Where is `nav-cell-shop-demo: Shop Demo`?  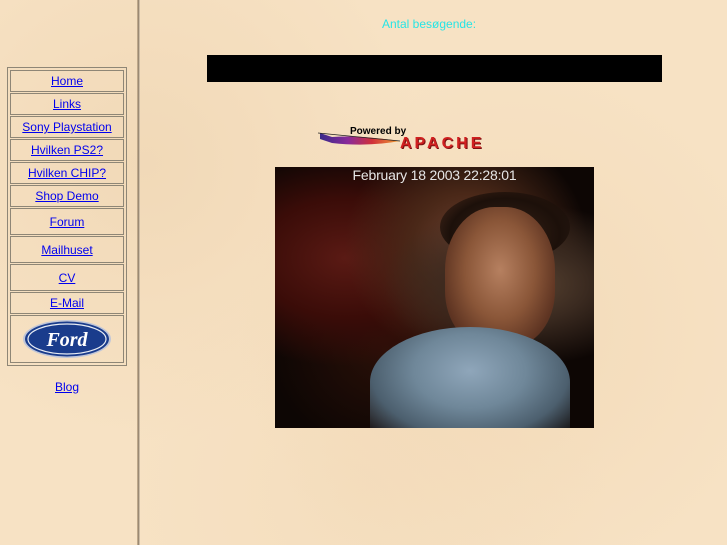
nav-cell-shop-demo: Shop Demo is located at coordinates (67, 196).